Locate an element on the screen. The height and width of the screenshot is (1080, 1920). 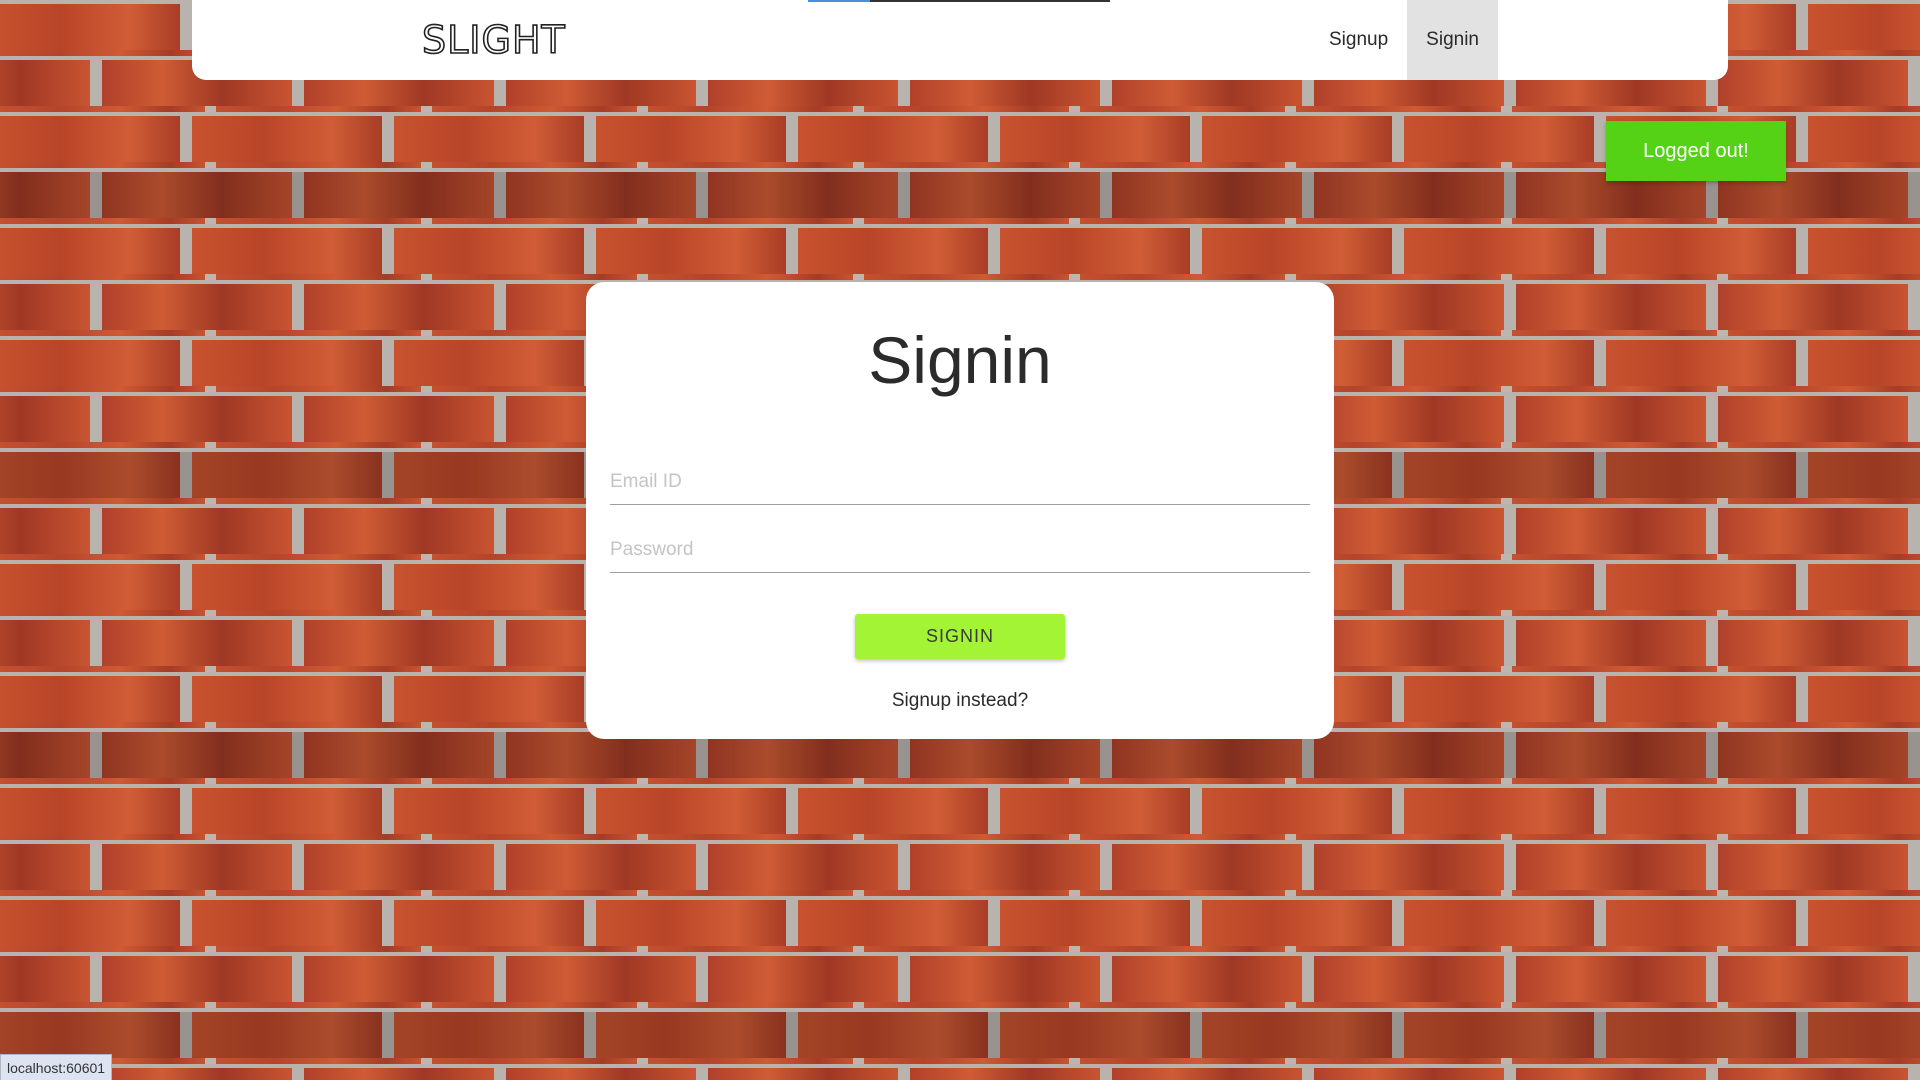
nav-link-signup: Signup is located at coordinates (1358, 40).